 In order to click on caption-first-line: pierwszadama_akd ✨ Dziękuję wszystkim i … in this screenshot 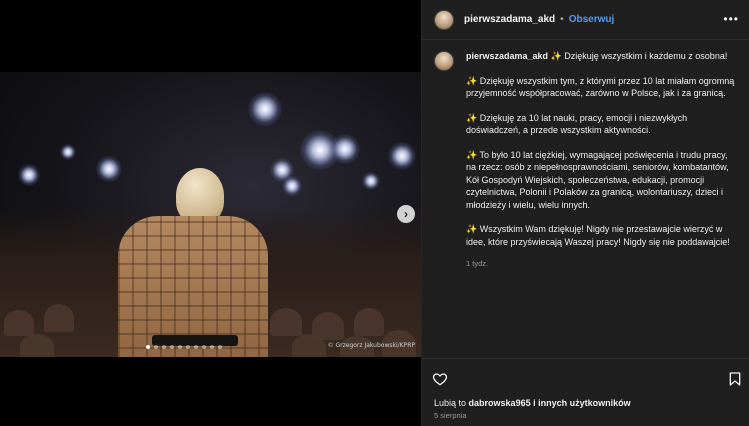, I will do `click(602, 56)`.